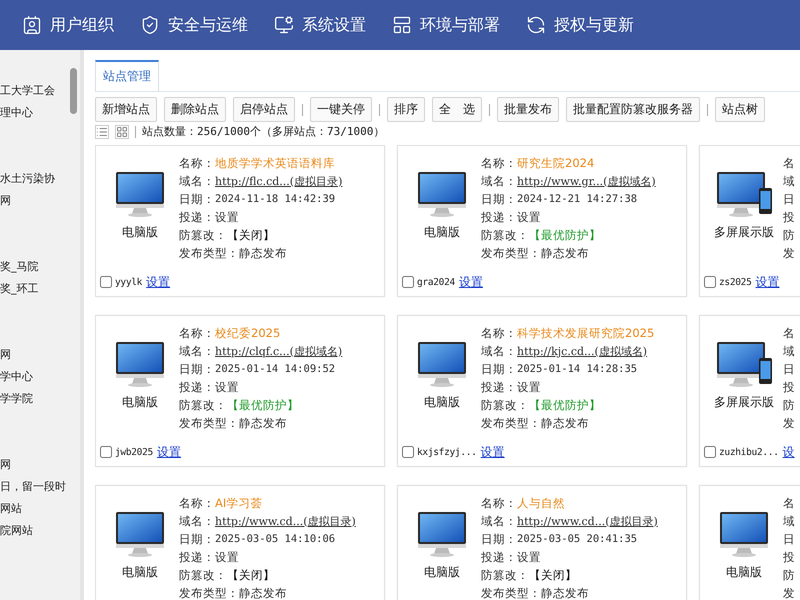 The height and width of the screenshot is (600, 800). I want to click on monitor-gear-icon, so click(284, 25).